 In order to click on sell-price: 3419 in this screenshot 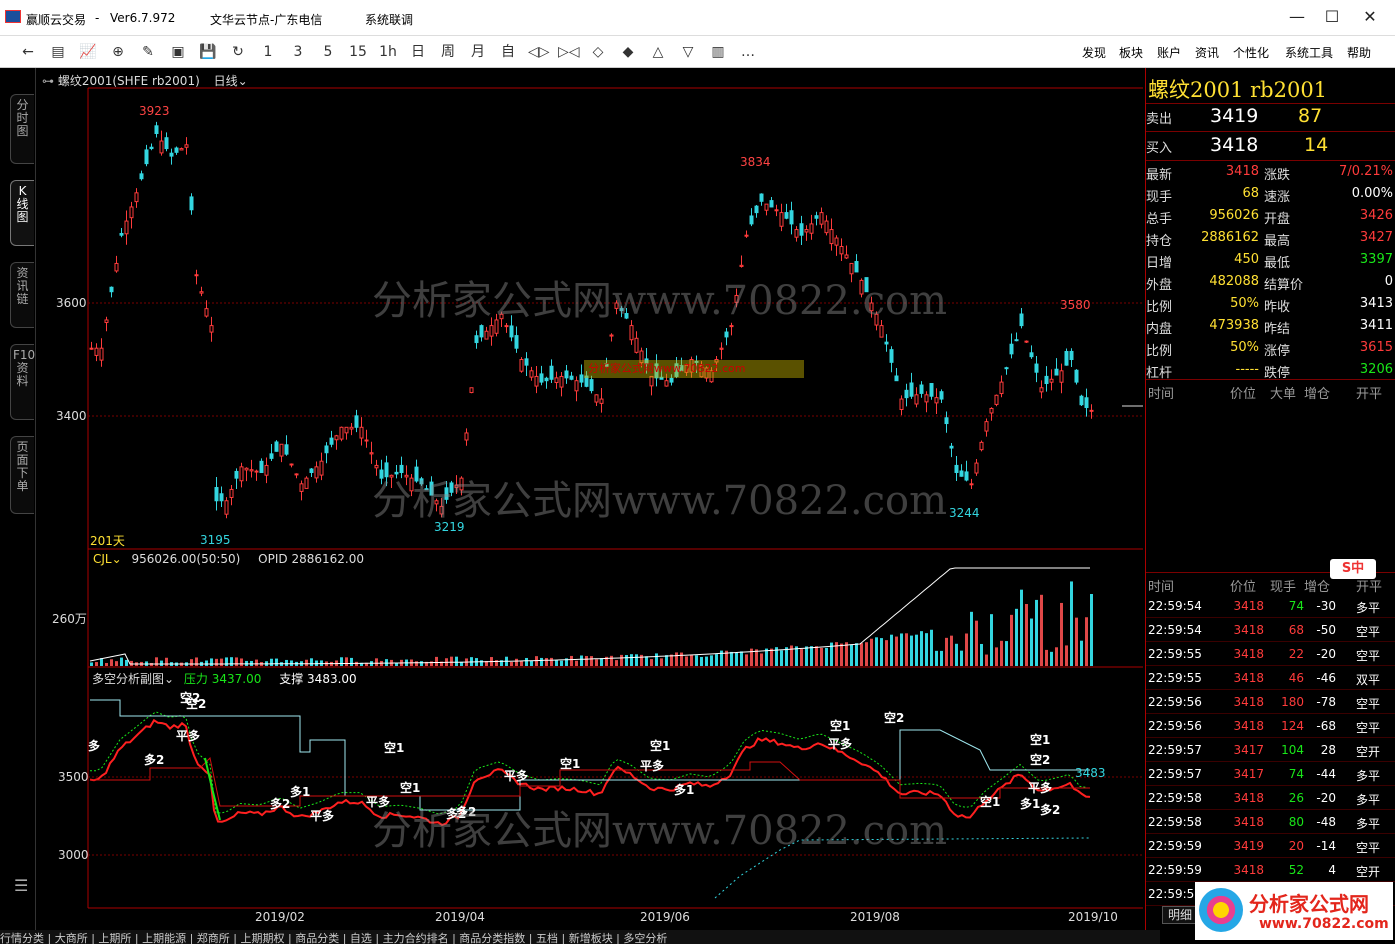, I will do `click(1234, 116)`.